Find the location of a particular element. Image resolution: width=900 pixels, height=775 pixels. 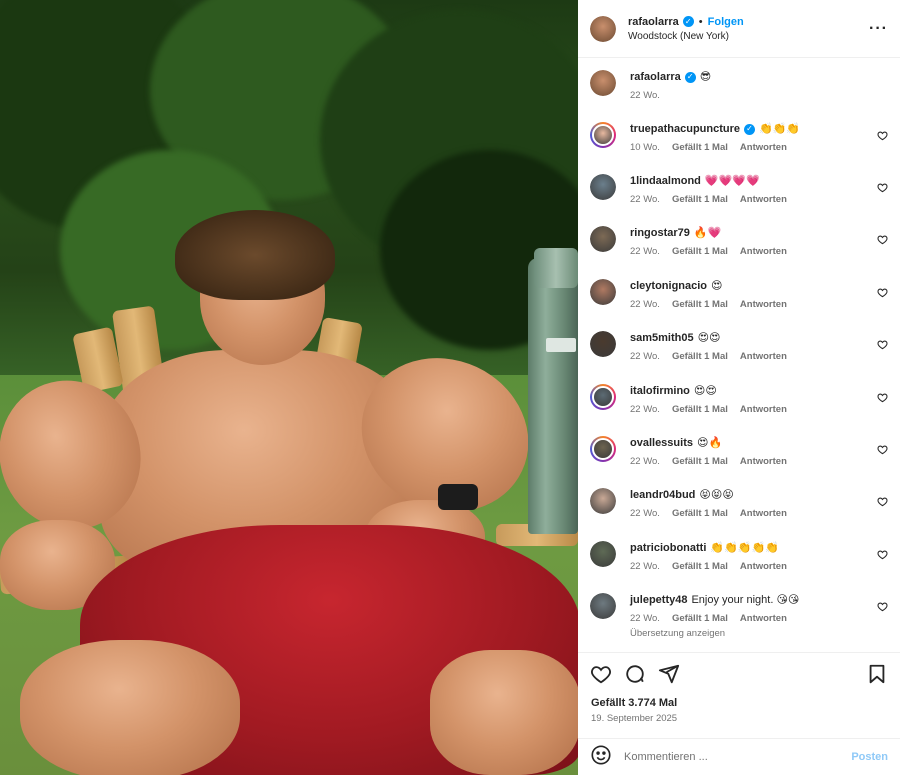

show-translation-link: Übersetzung anzeigen is located at coordinates (759, 633).